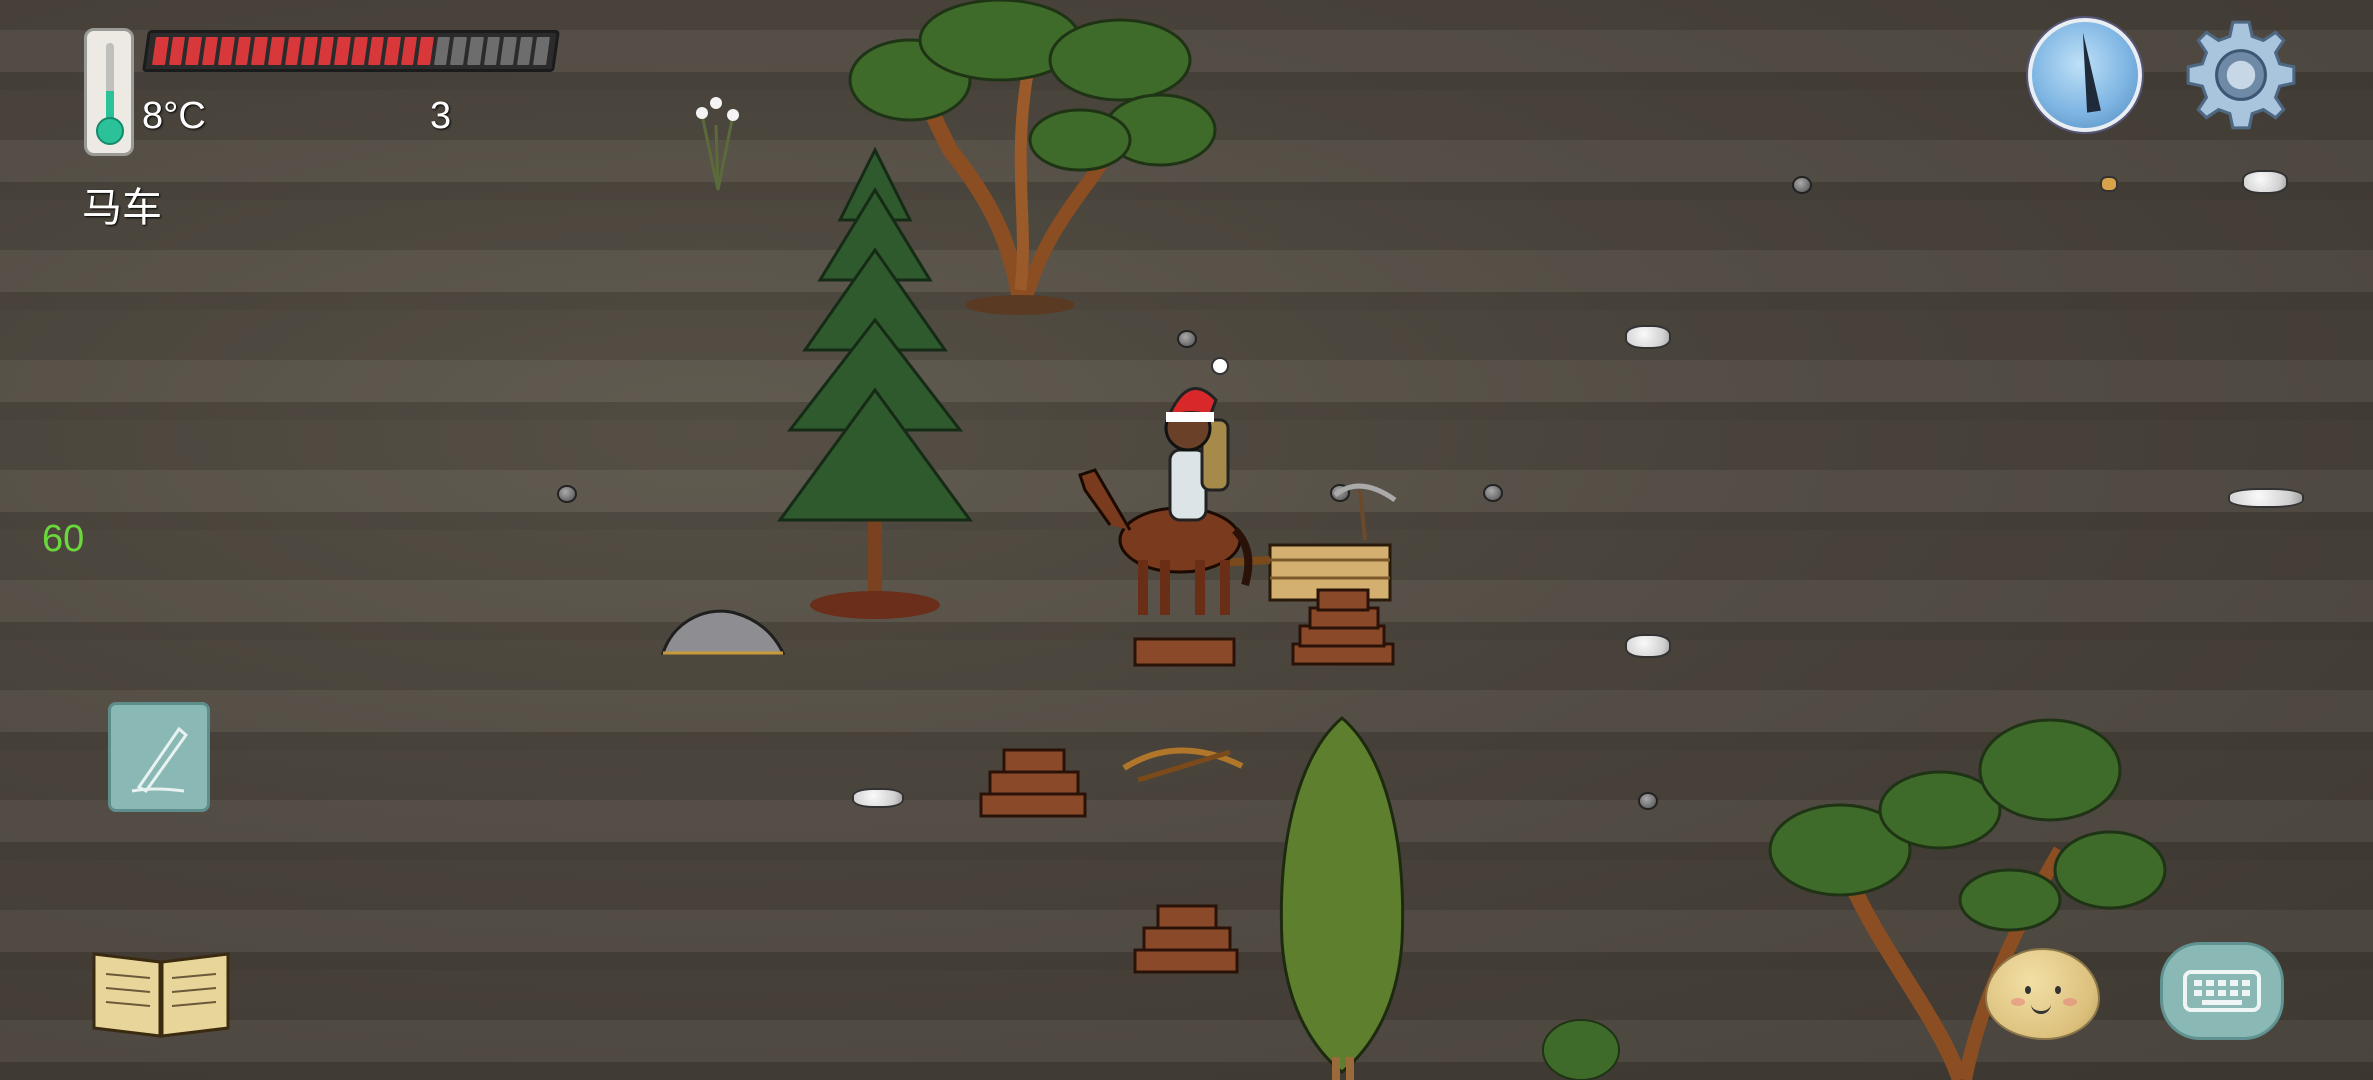  What do you see at coordinates (161, 992) in the screenshot?
I see `book-icon` at bounding box center [161, 992].